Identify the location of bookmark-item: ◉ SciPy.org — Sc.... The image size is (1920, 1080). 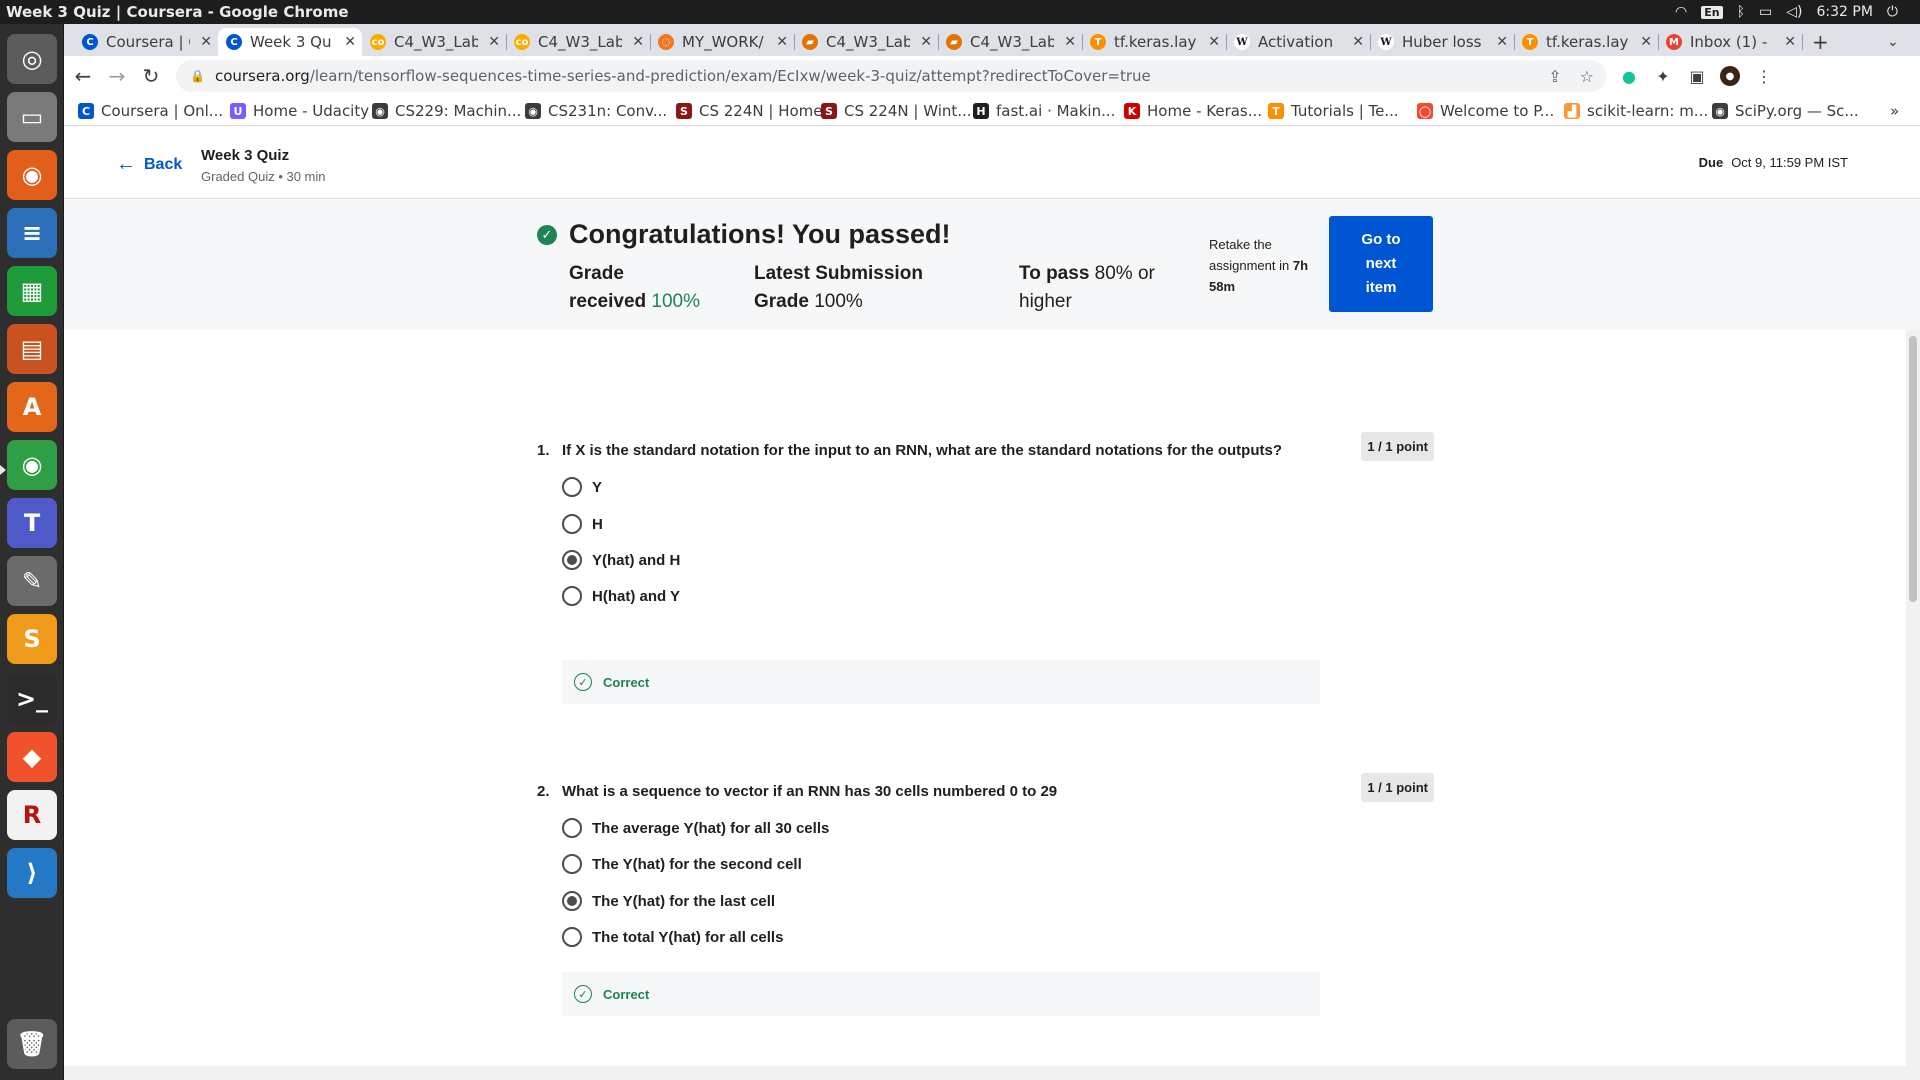
(1785, 111).